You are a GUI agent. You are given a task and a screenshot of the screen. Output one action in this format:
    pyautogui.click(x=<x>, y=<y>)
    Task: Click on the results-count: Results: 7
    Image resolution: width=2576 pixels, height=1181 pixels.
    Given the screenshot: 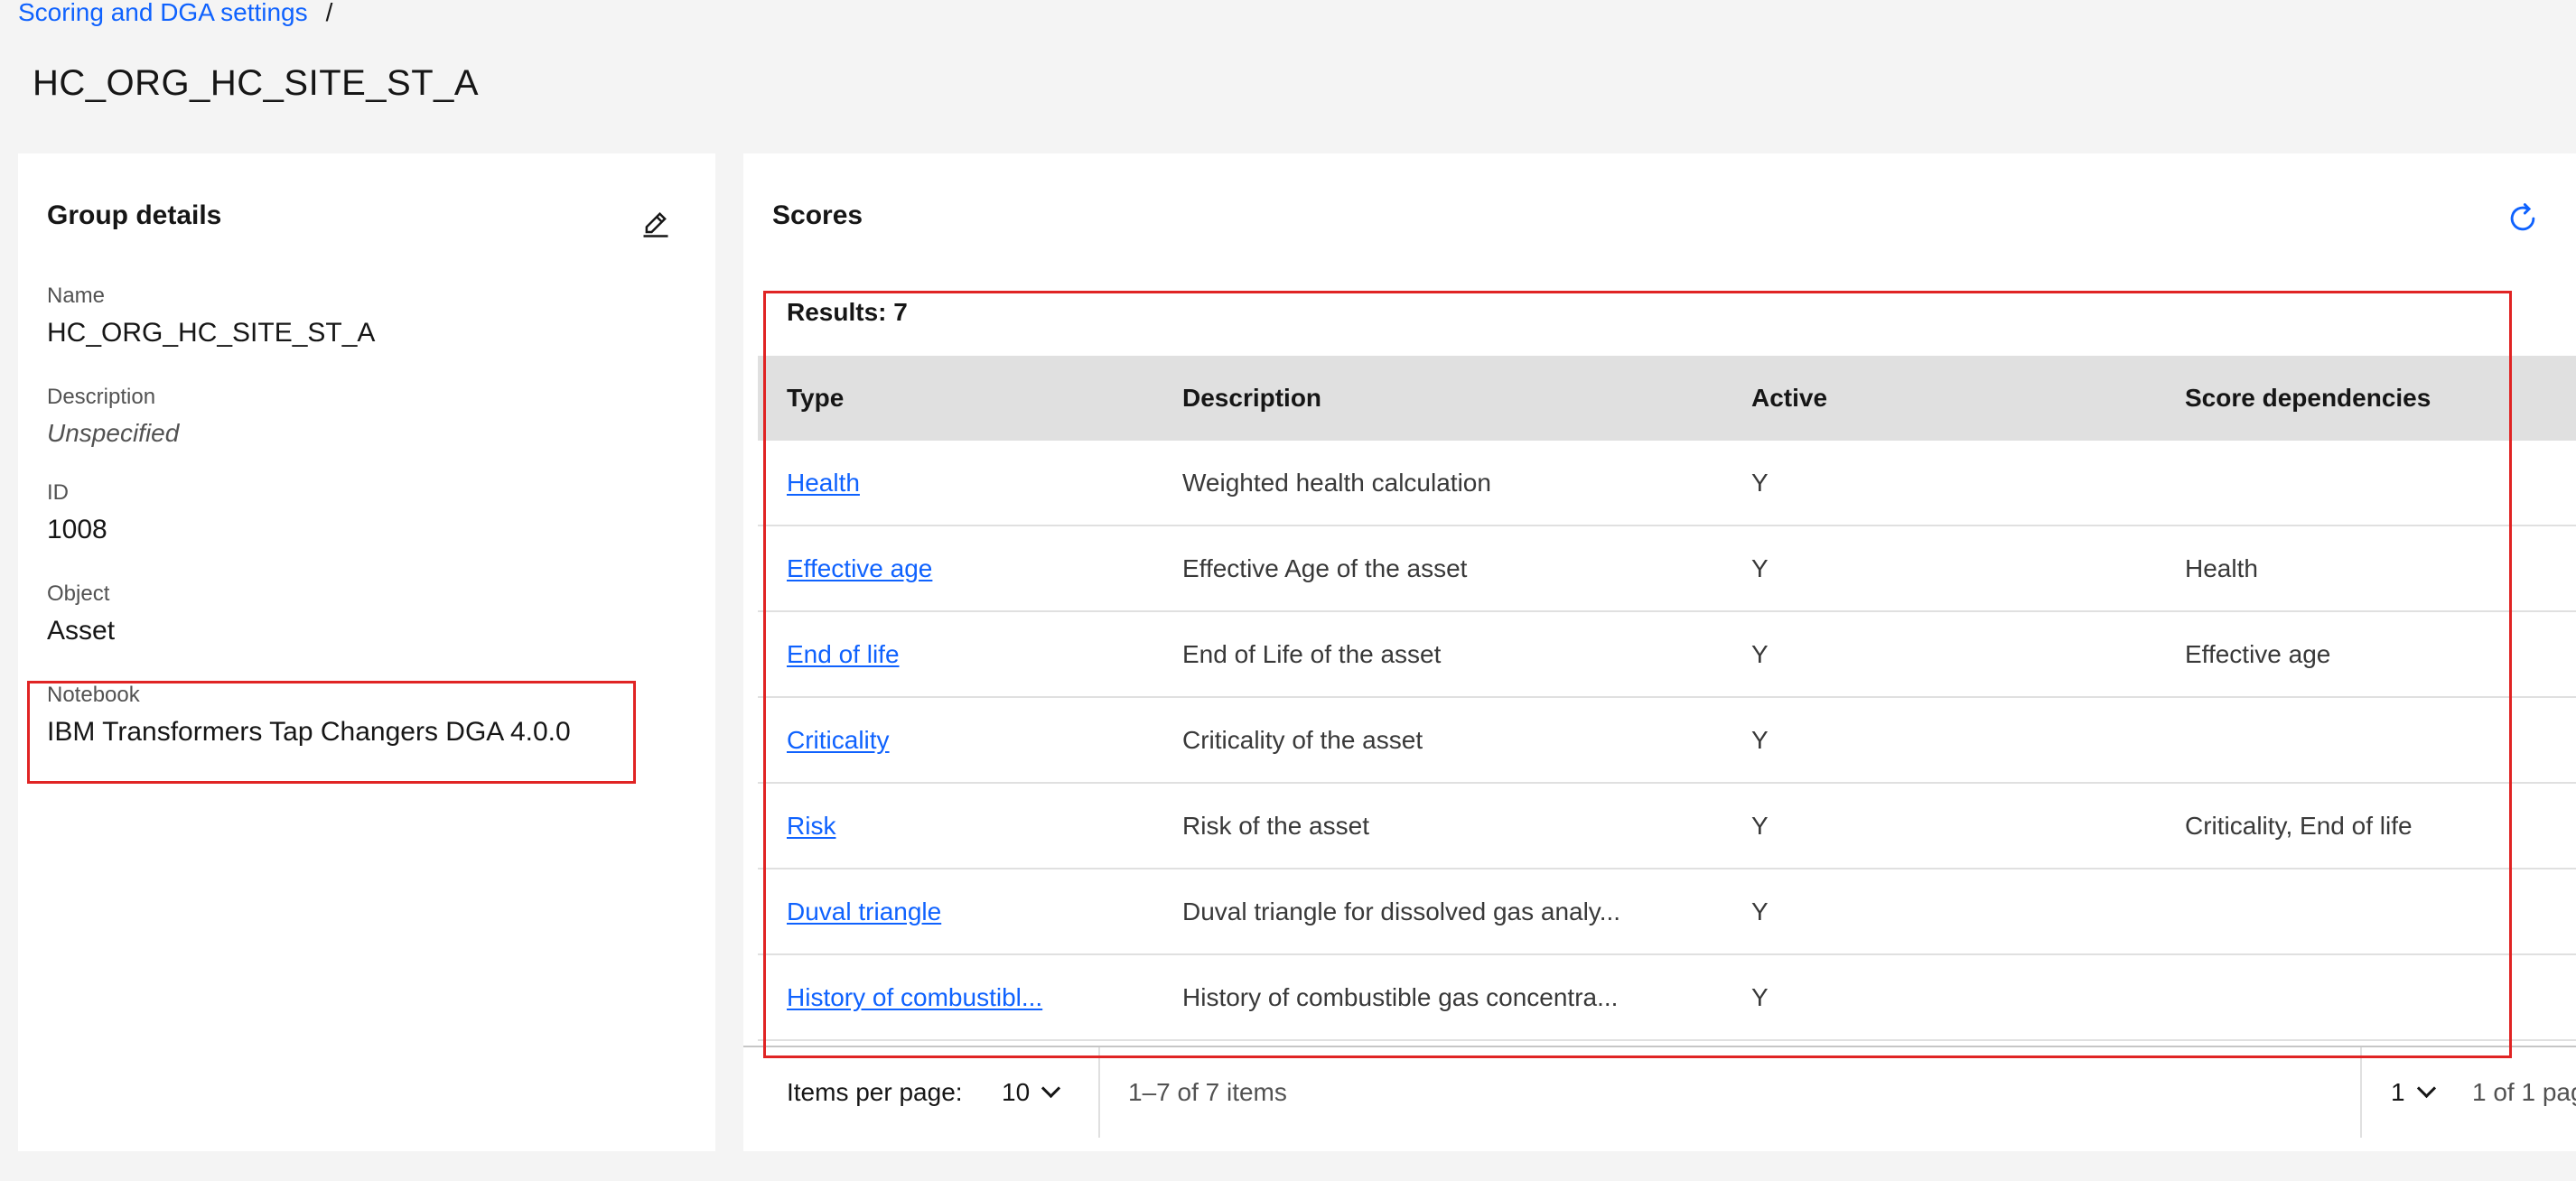 What is the action you would take?
    pyautogui.click(x=847, y=312)
    